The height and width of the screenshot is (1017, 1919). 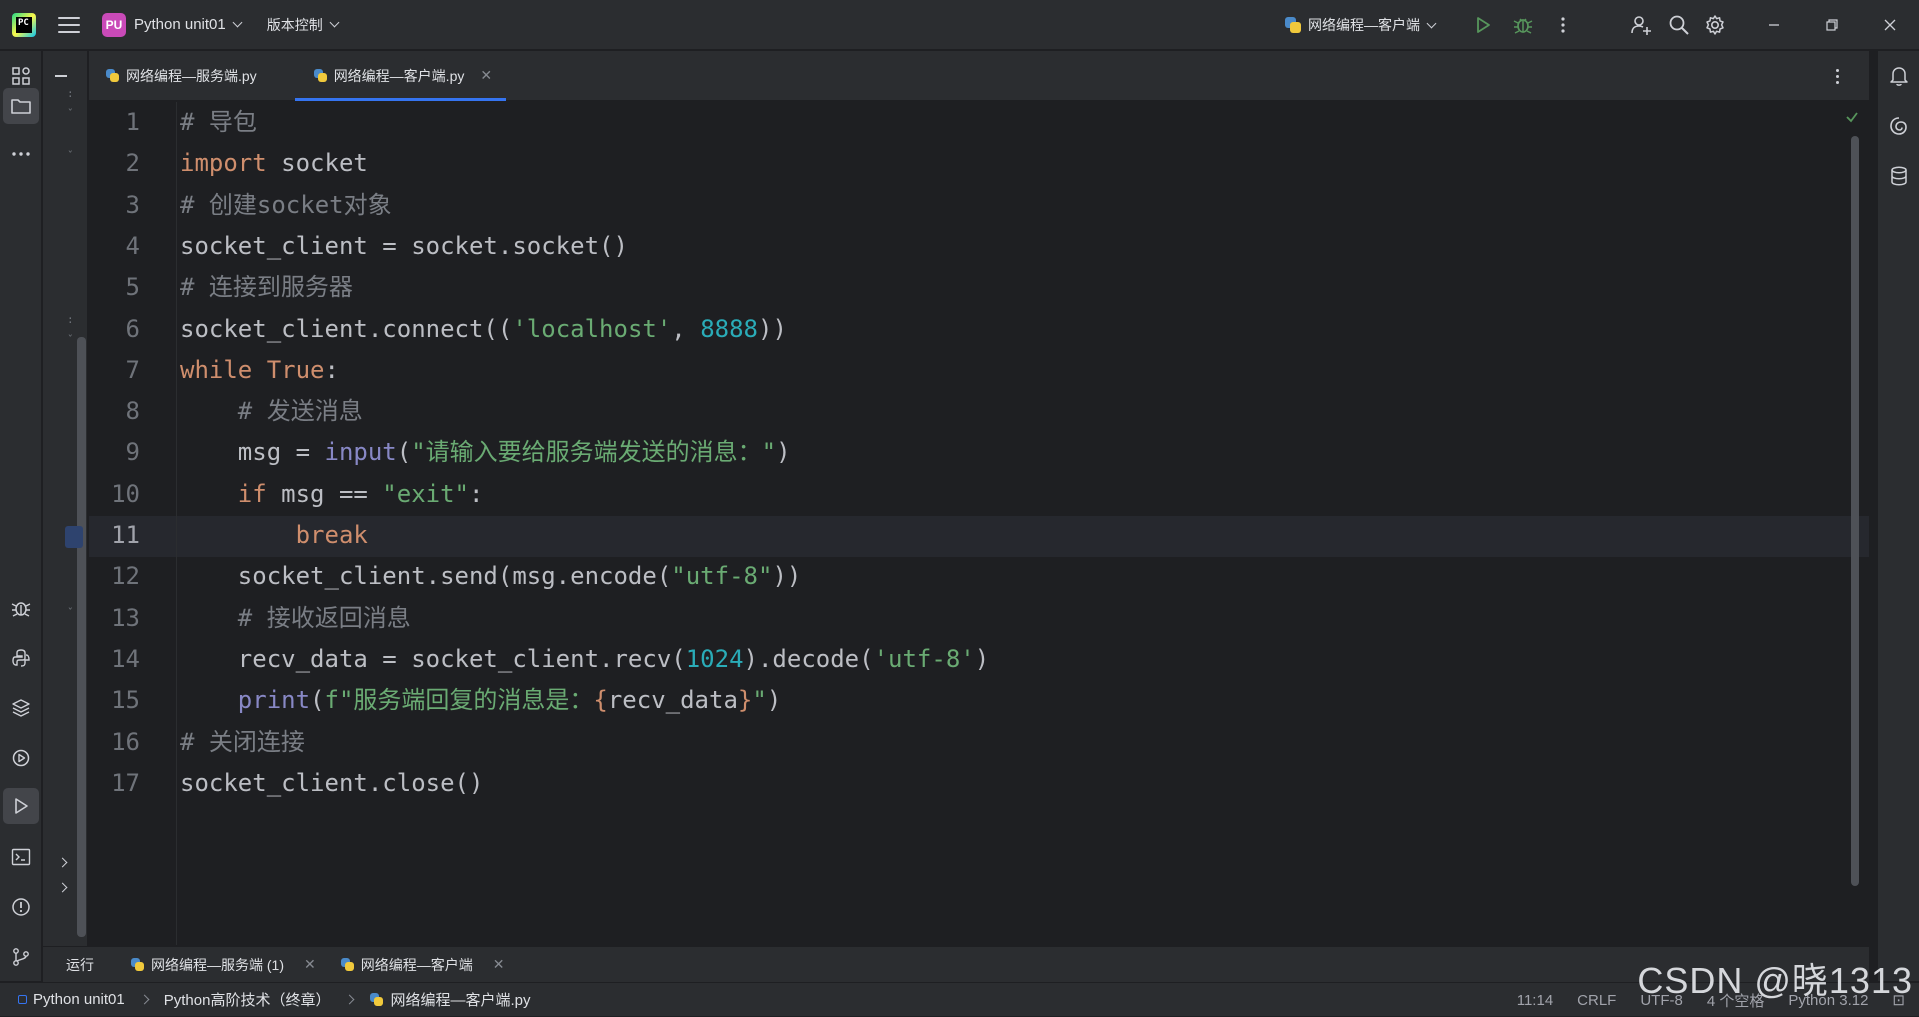 I want to click on line-number: 9, so click(x=115, y=452).